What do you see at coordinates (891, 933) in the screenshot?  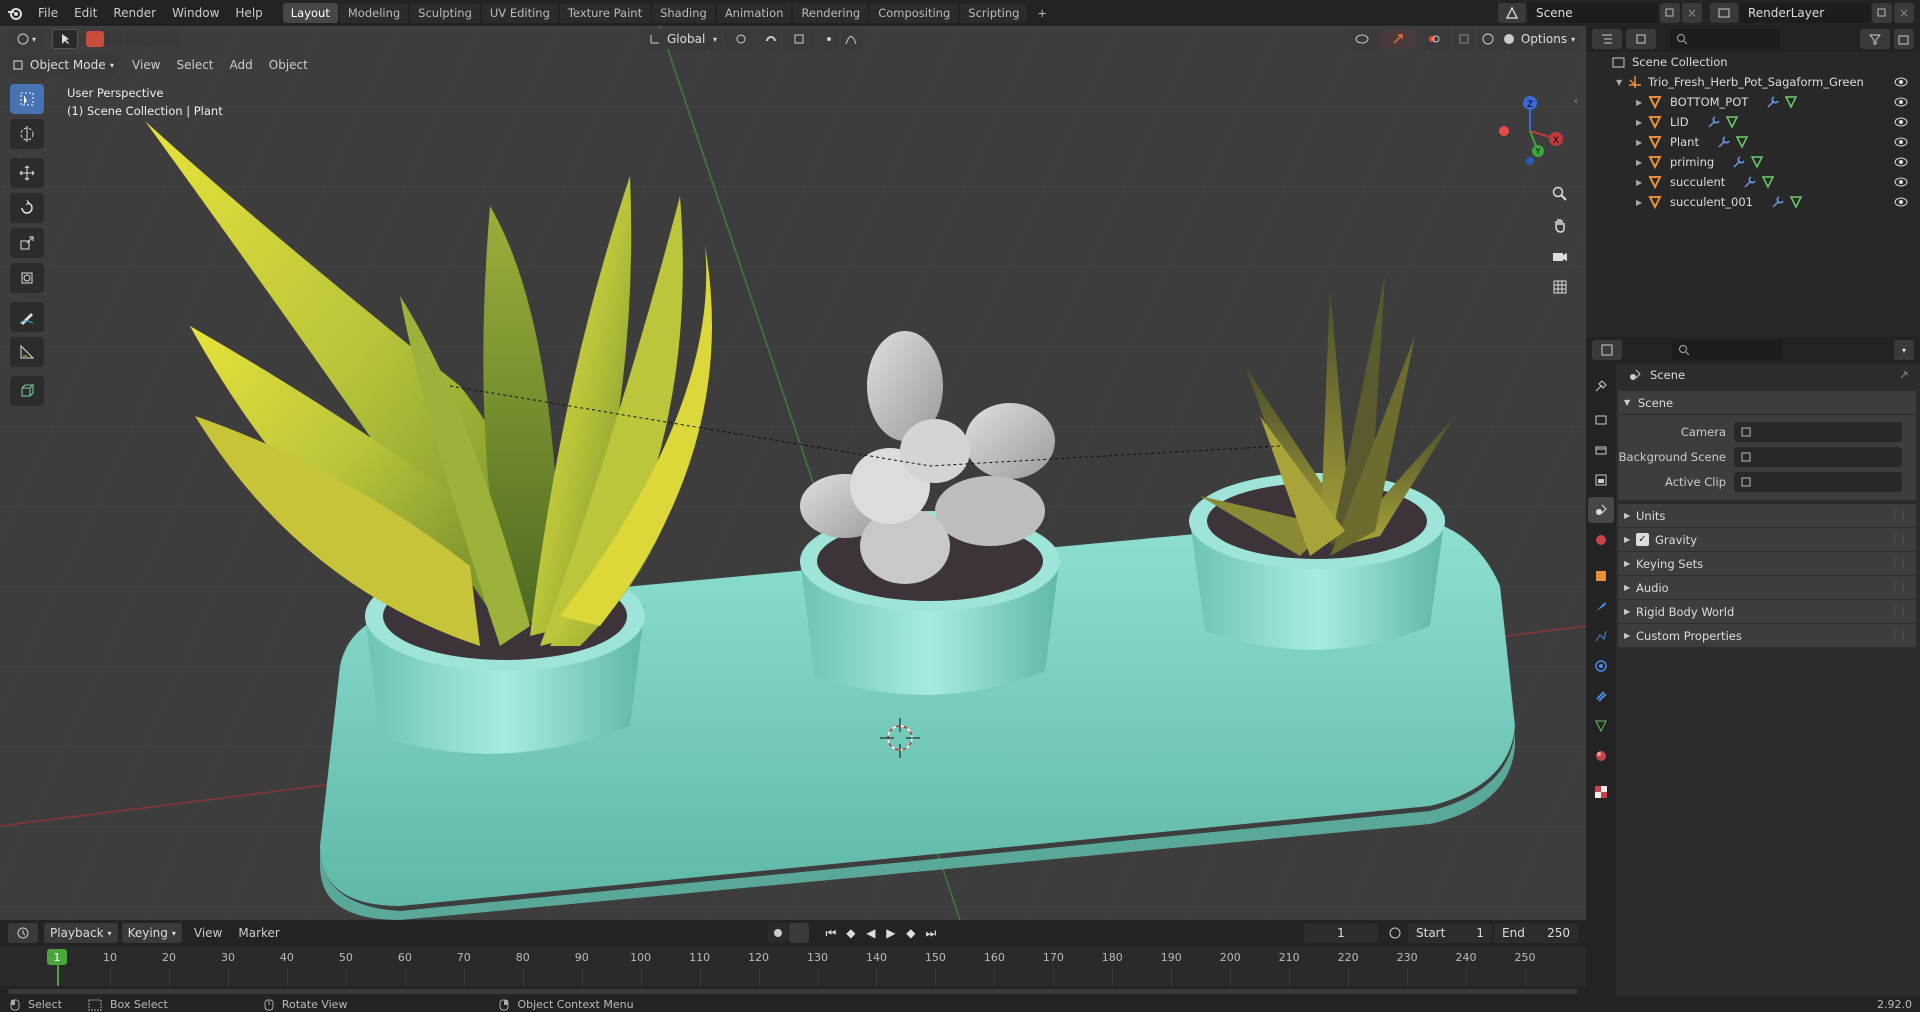 I see `play-icon: ▶` at bounding box center [891, 933].